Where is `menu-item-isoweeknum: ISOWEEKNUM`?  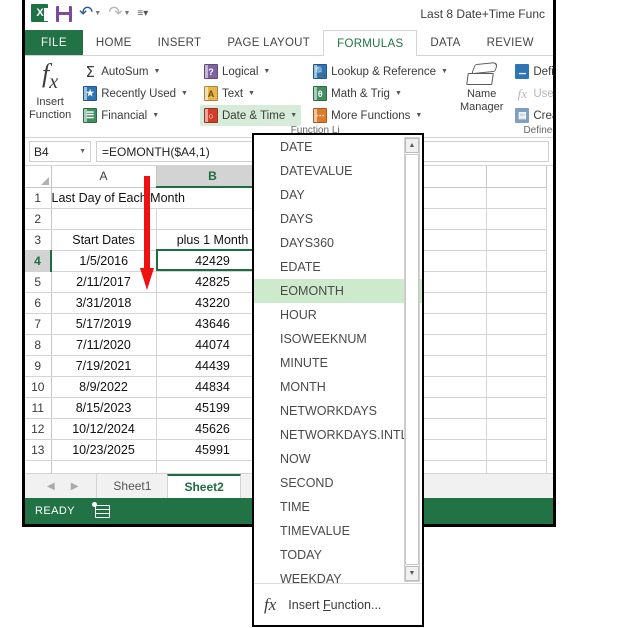
menu-item-isoweeknum: ISOWEEKNUM is located at coordinates (338, 339).